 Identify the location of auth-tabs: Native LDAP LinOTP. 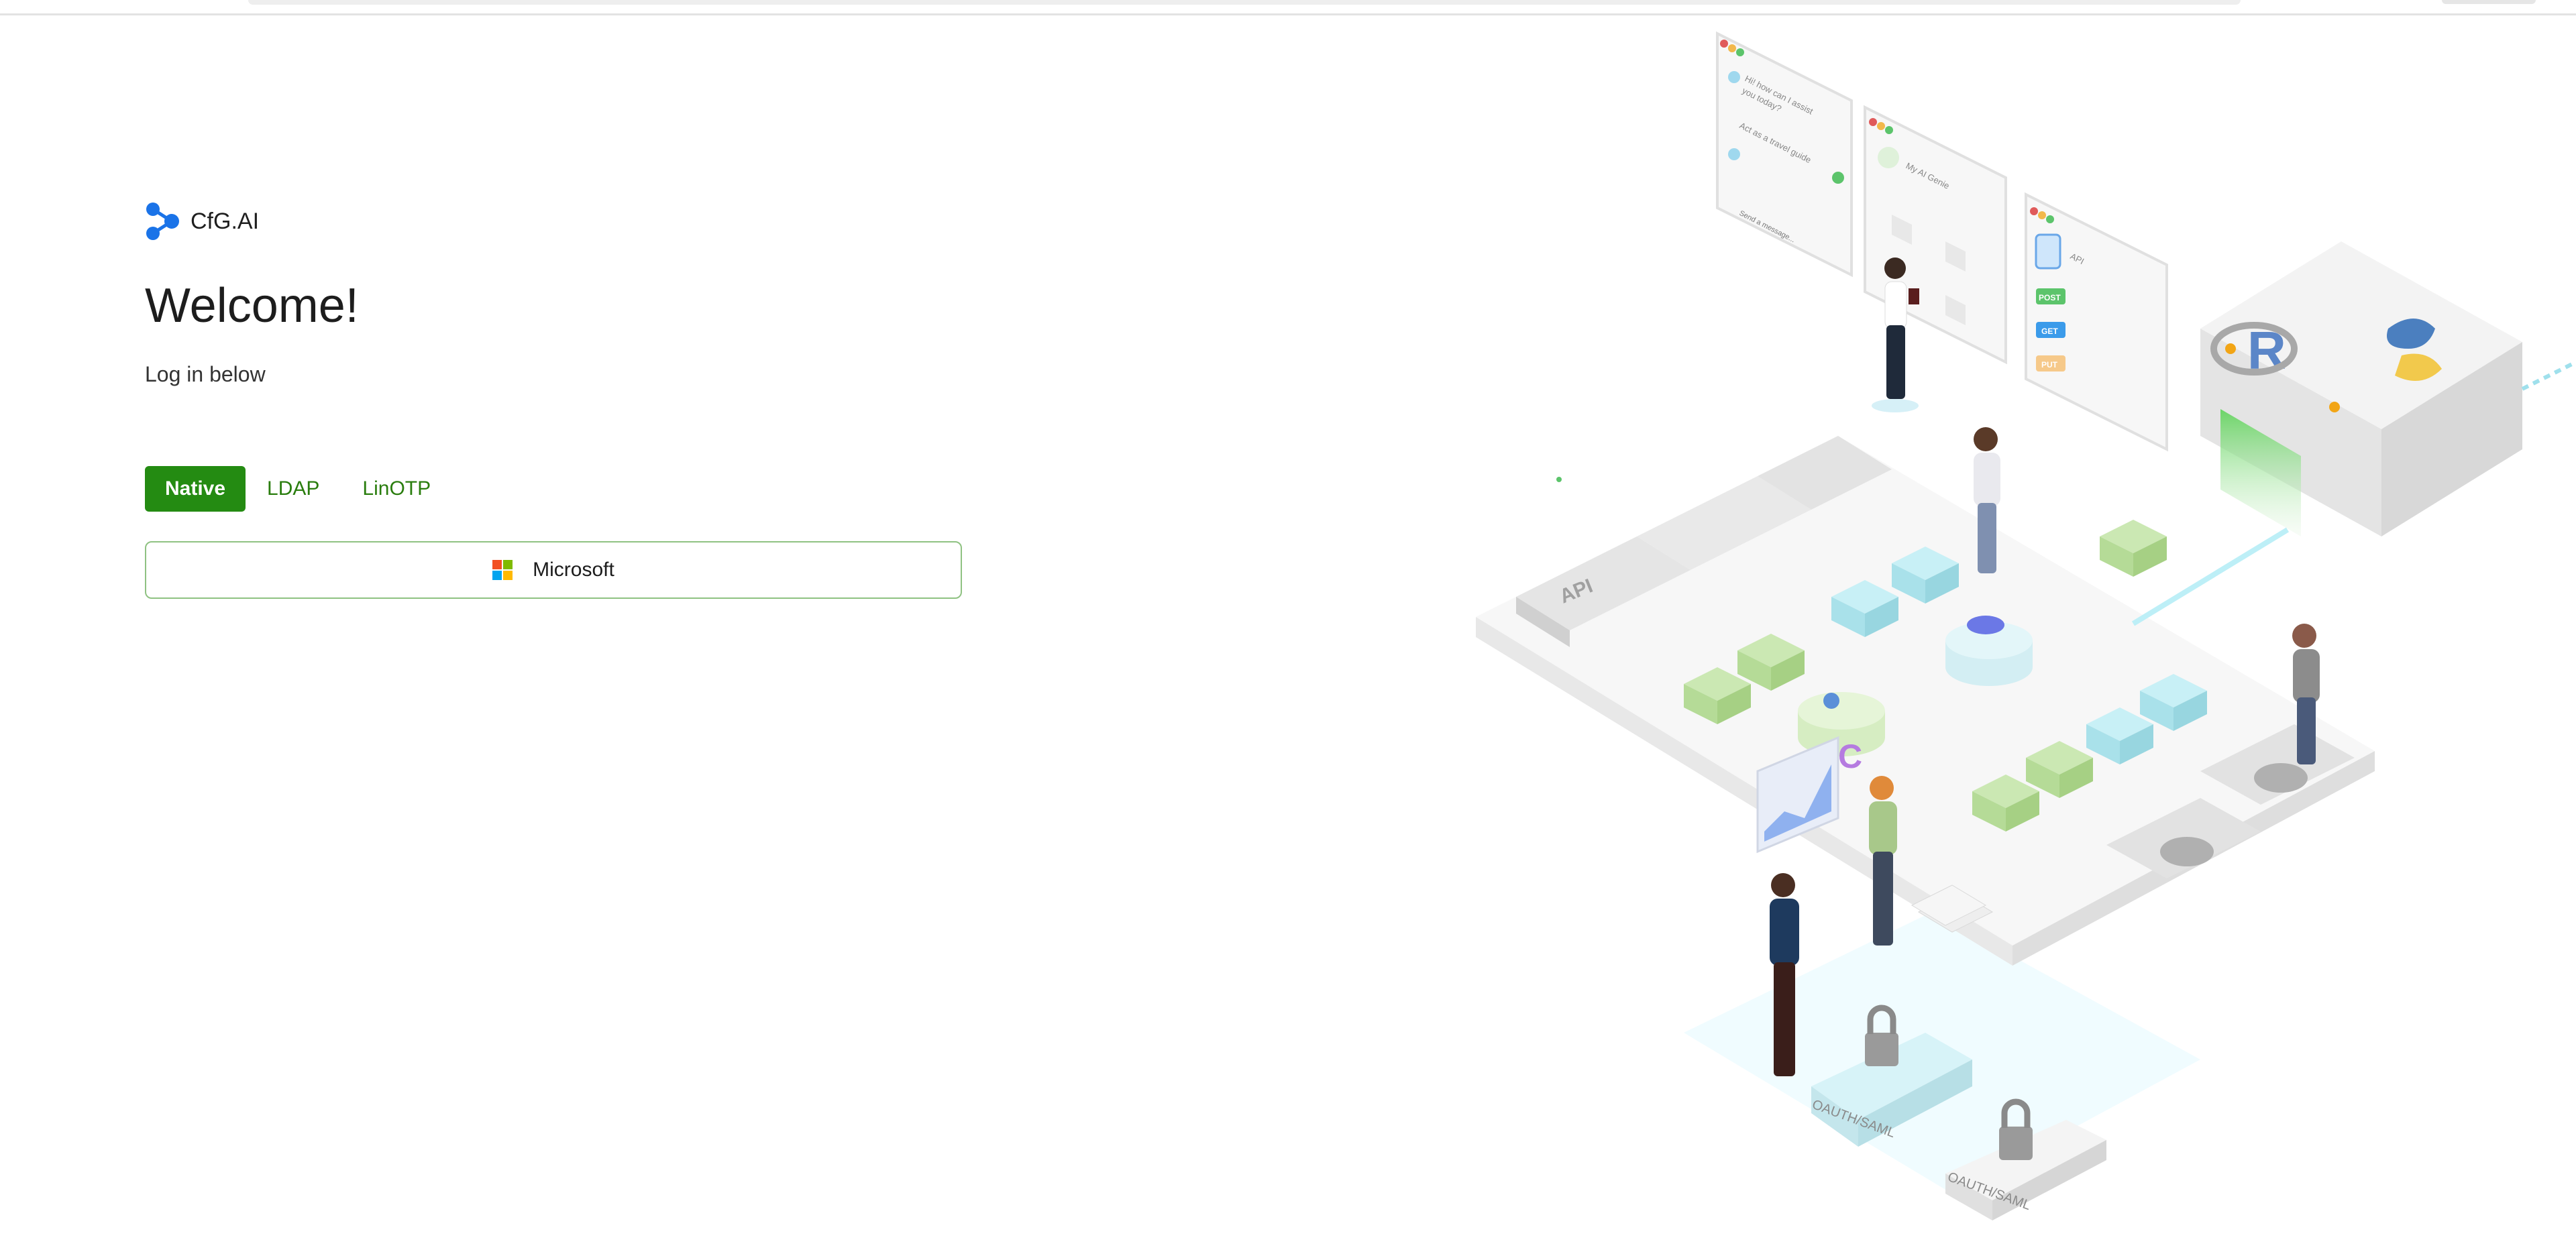
(554, 489).